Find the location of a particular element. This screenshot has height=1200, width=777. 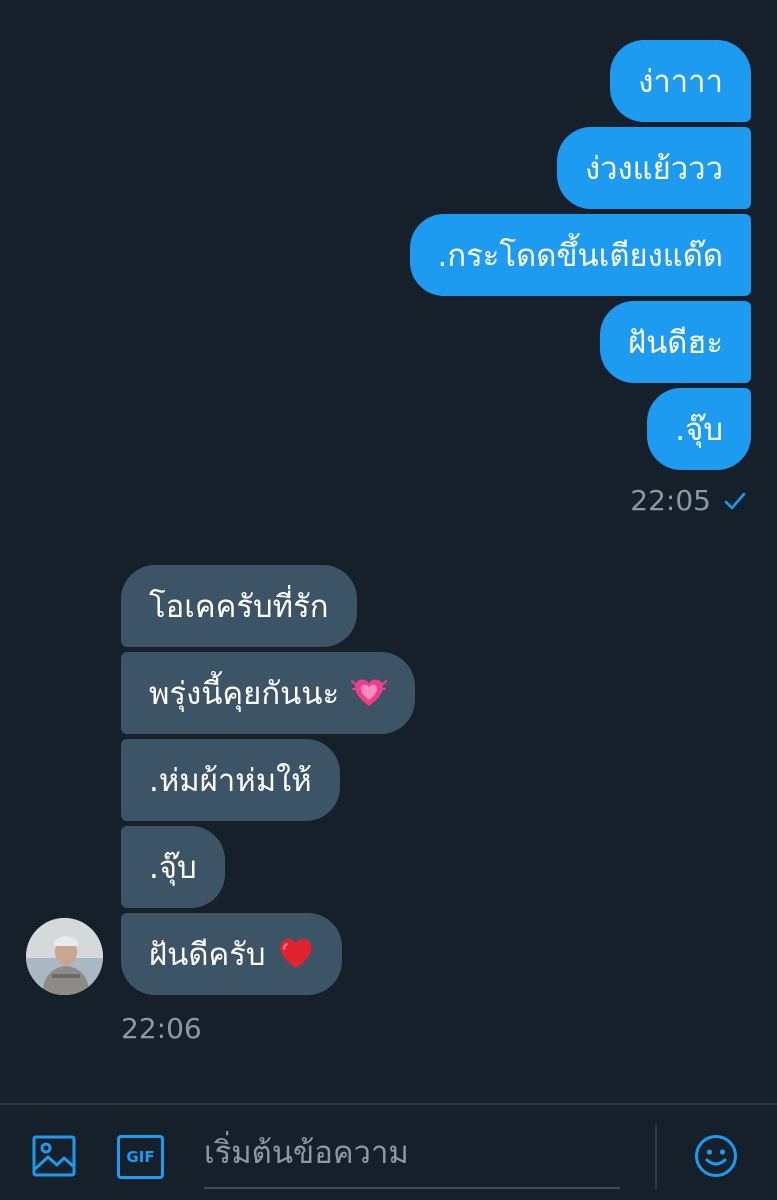

timestamp-text: 22:05 is located at coordinates (670, 500).